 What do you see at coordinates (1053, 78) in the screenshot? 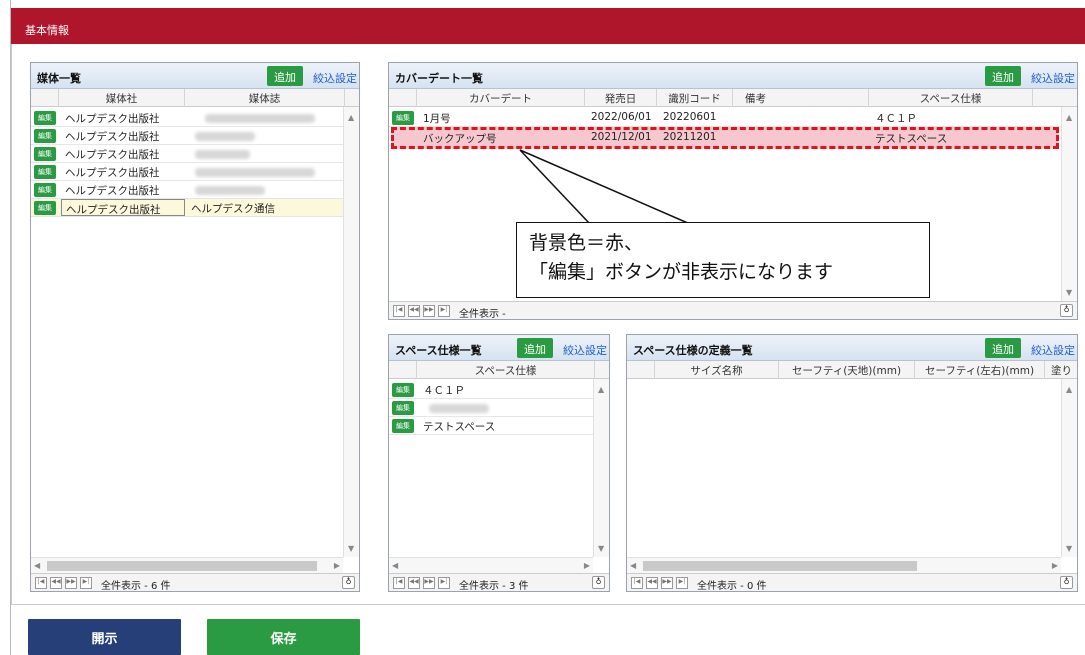
I see `cover-filter-link: 絞込設定` at bounding box center [1053, 78].